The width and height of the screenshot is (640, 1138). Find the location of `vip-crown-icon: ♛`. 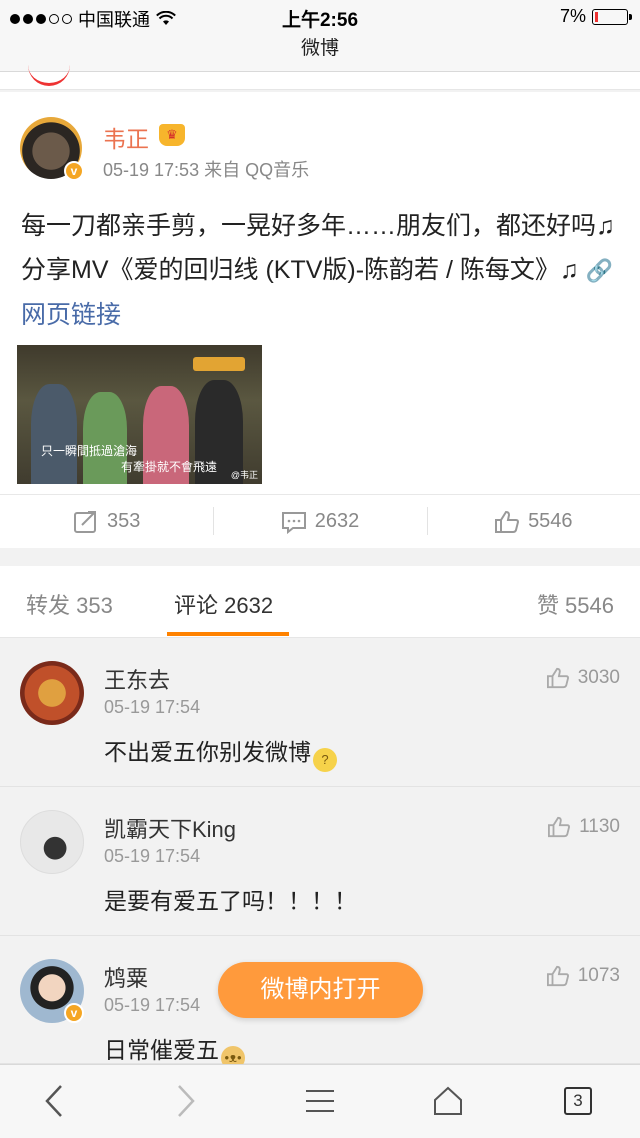

vip-crown-icon: ♛ is located at coordinates (172, 135).